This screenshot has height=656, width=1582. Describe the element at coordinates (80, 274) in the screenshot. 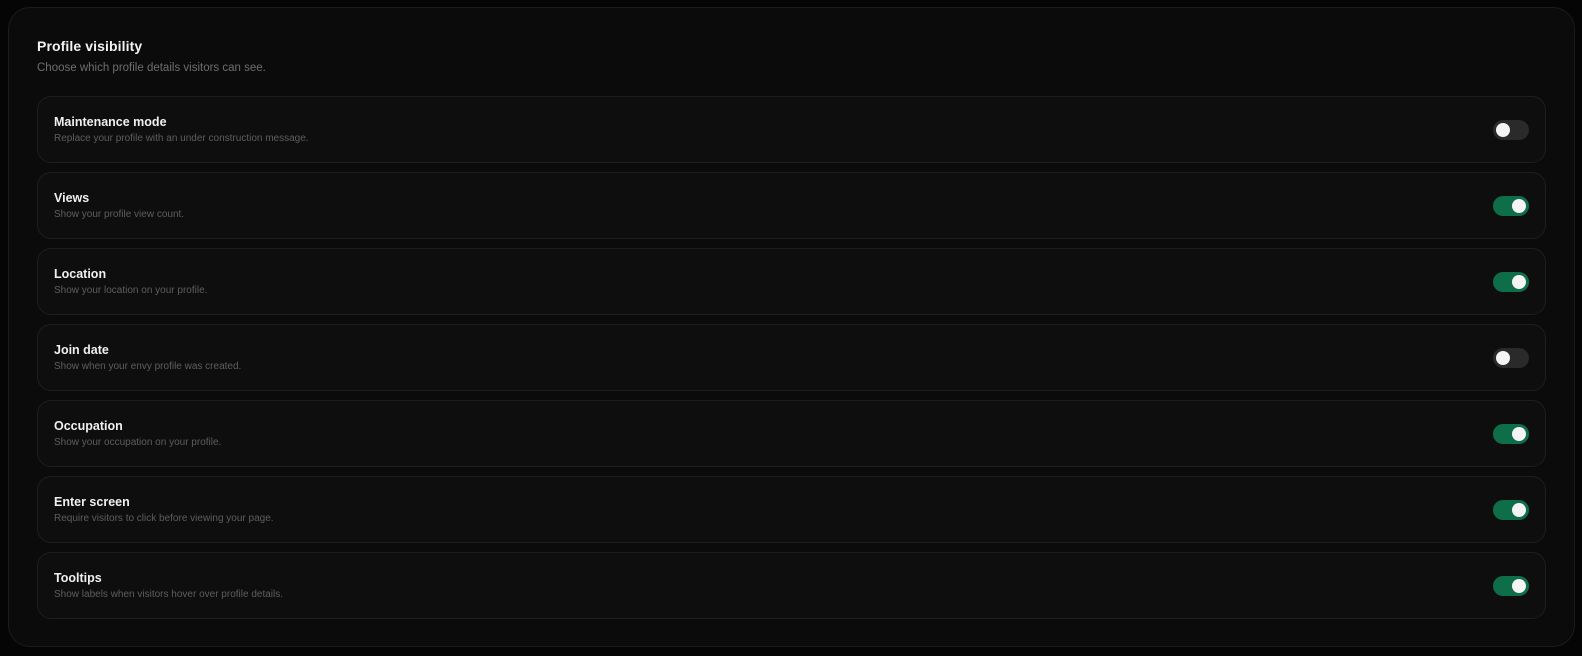

I see `setting-title: Location` at that location.